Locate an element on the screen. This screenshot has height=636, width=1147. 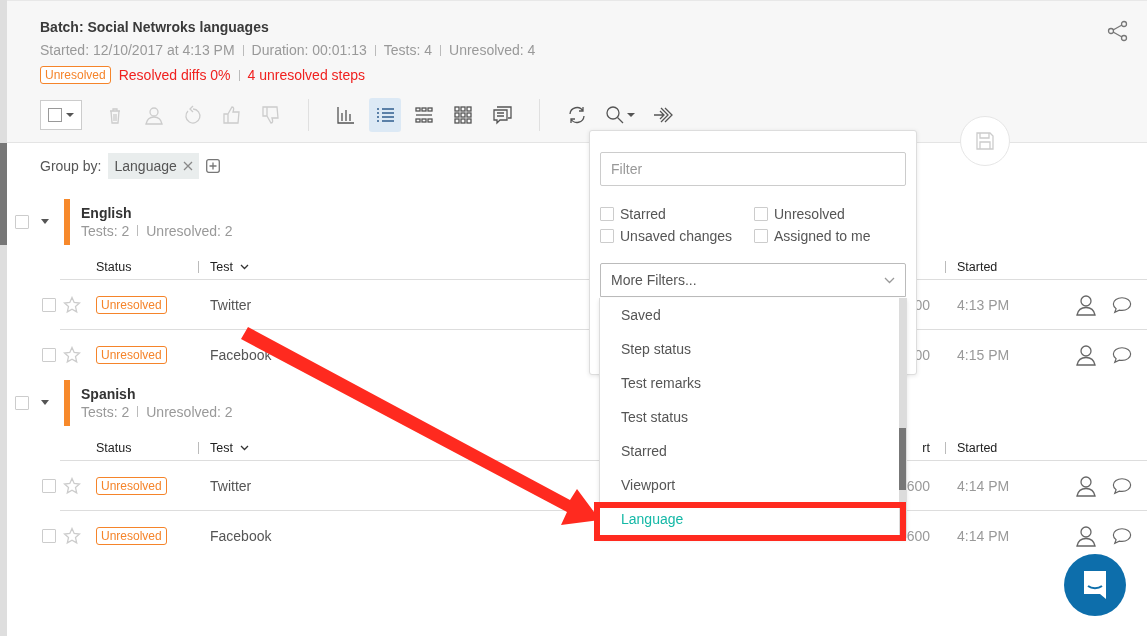
dropdown-option: Test status is located at coordinates (654, 417).